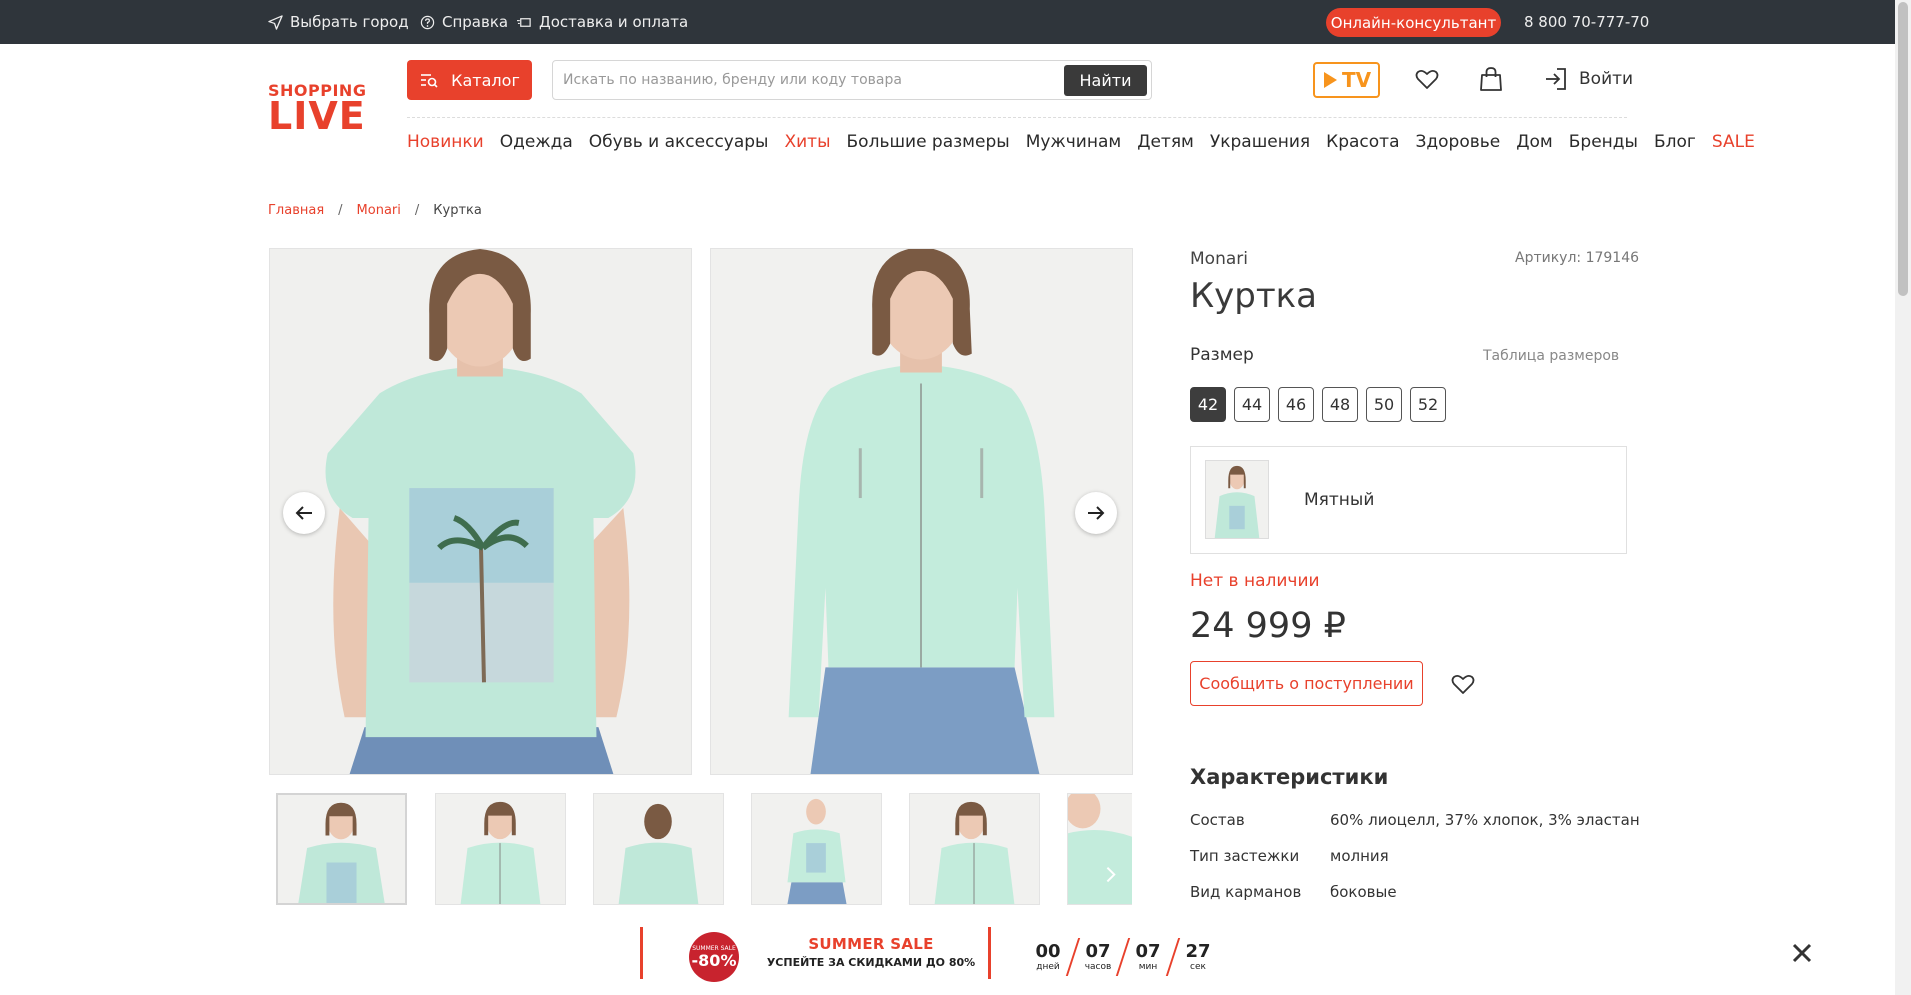  What do you see at coordinates (1586, 22) in the screenshot?
I see `phone-number: 8 800 70-777-70` at bounding box center [1586, 22].